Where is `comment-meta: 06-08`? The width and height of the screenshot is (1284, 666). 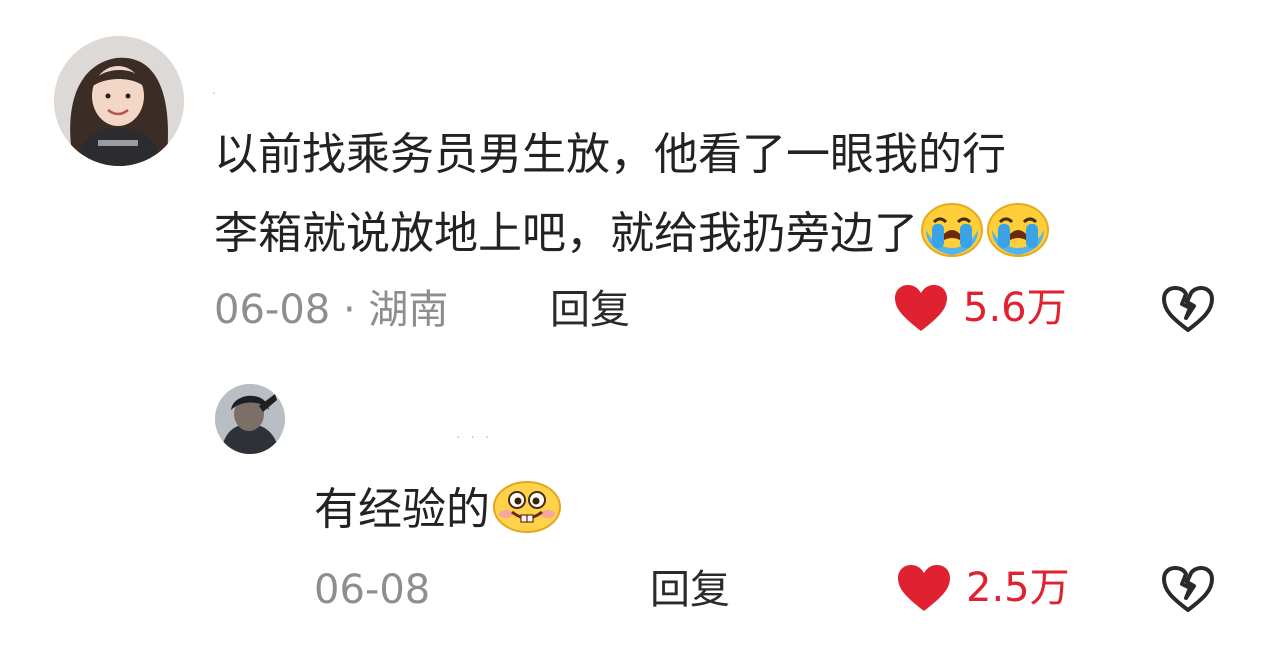 comment-meta: 06-08 is located at coordinates (372, 590).